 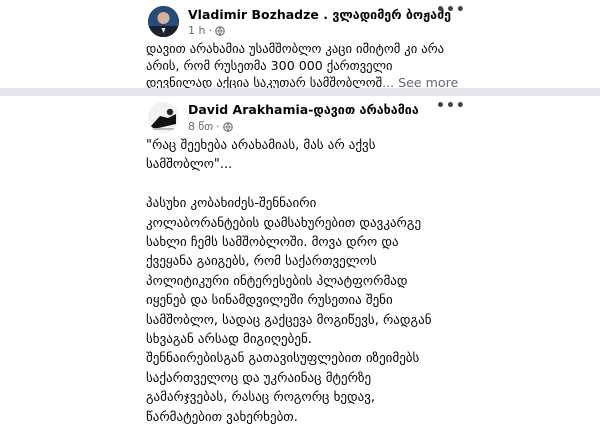 I want to click on post-author: David Arakhamia-დავით არახამია, so click(x=303, y=109).